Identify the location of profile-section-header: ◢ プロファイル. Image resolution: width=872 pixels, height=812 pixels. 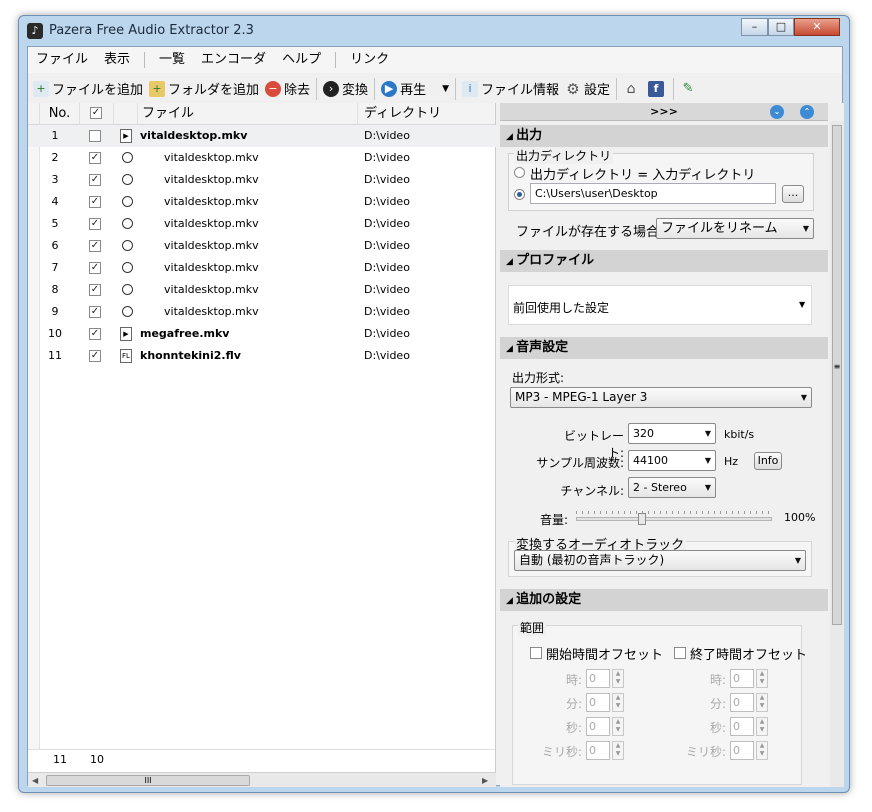
(664, 261).